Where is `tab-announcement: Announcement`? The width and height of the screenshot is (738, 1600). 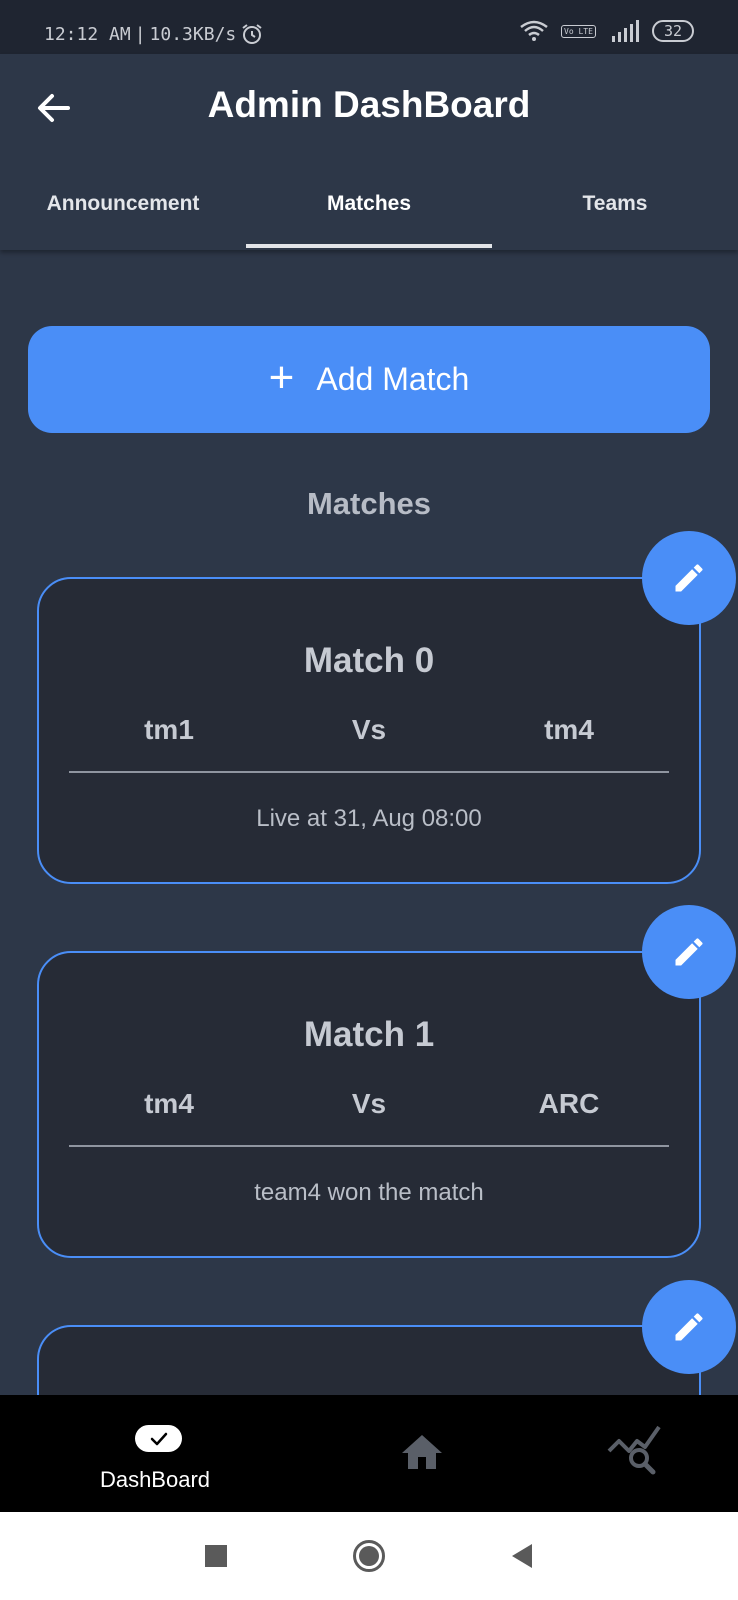
tab-announcement: Announcement is located at coordinates (123, 212).